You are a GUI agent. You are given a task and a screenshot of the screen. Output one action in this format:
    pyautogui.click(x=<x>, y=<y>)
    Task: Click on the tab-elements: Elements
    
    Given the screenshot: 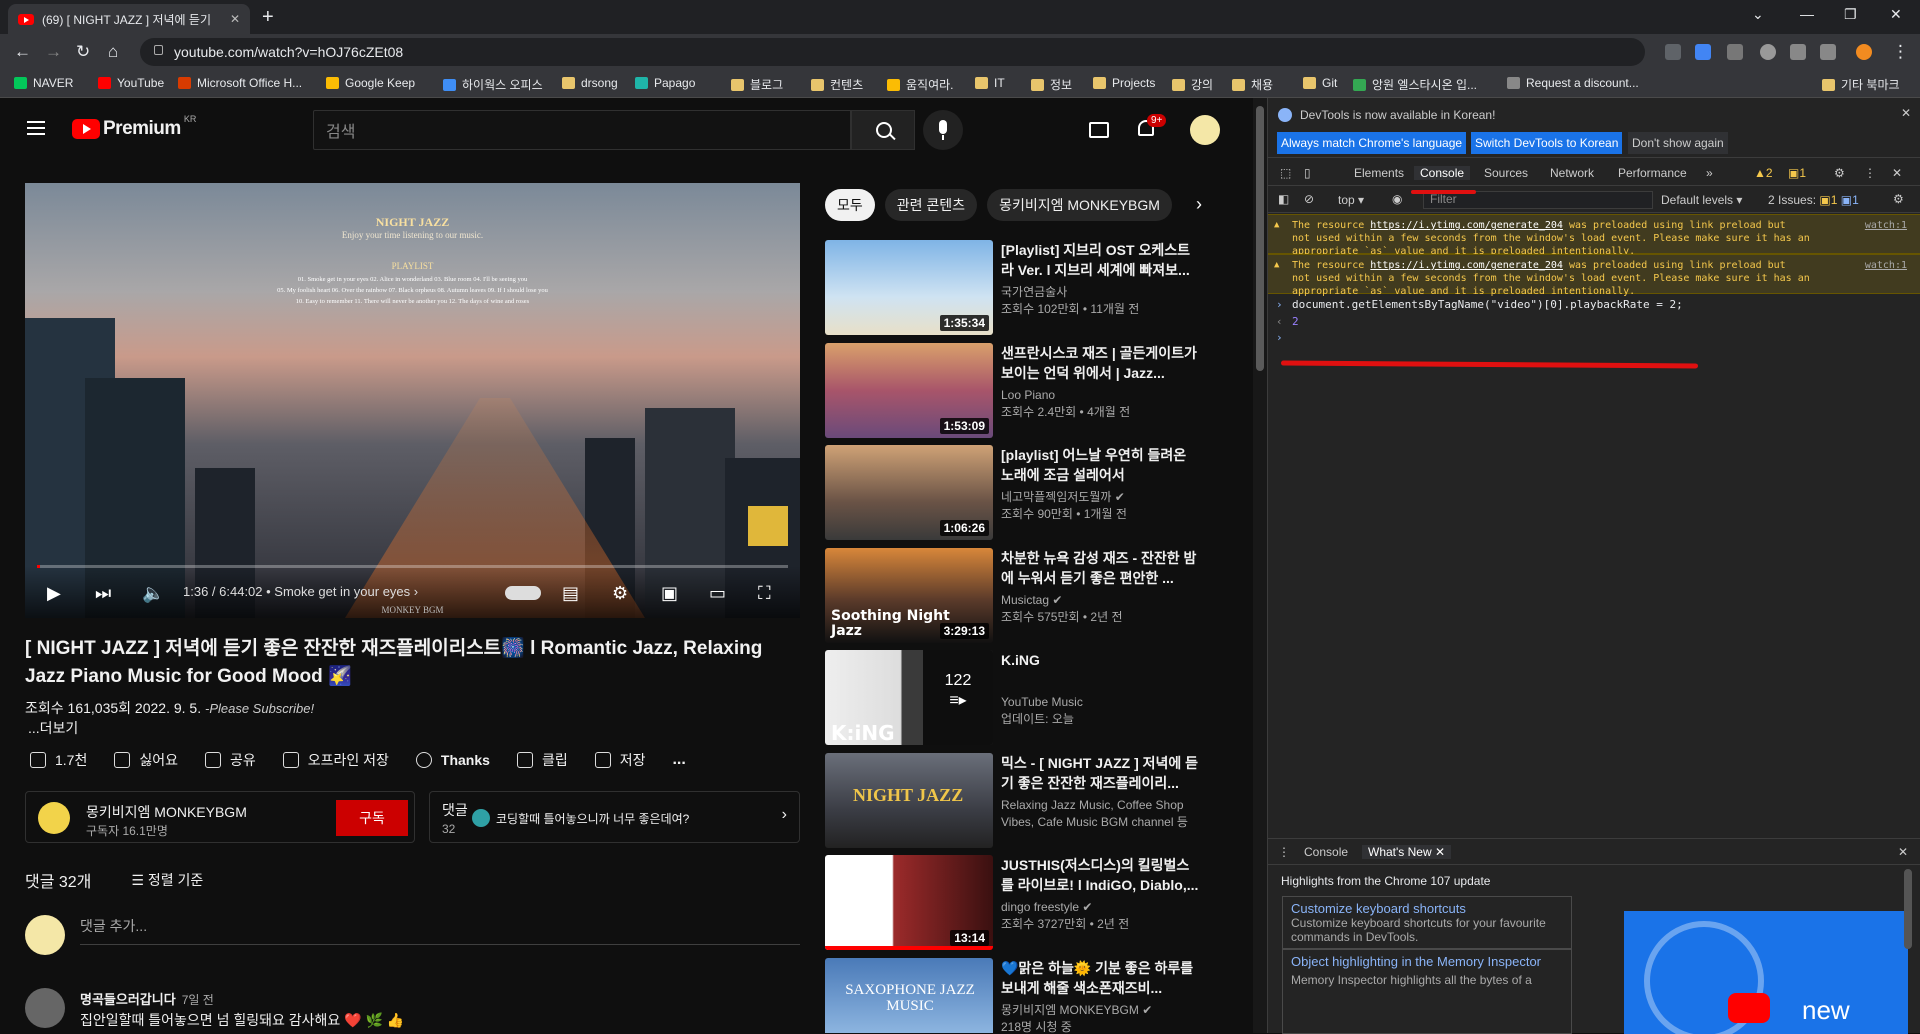 What is the action you would take?
    pyautogui.click(x=1379, y=173)
    